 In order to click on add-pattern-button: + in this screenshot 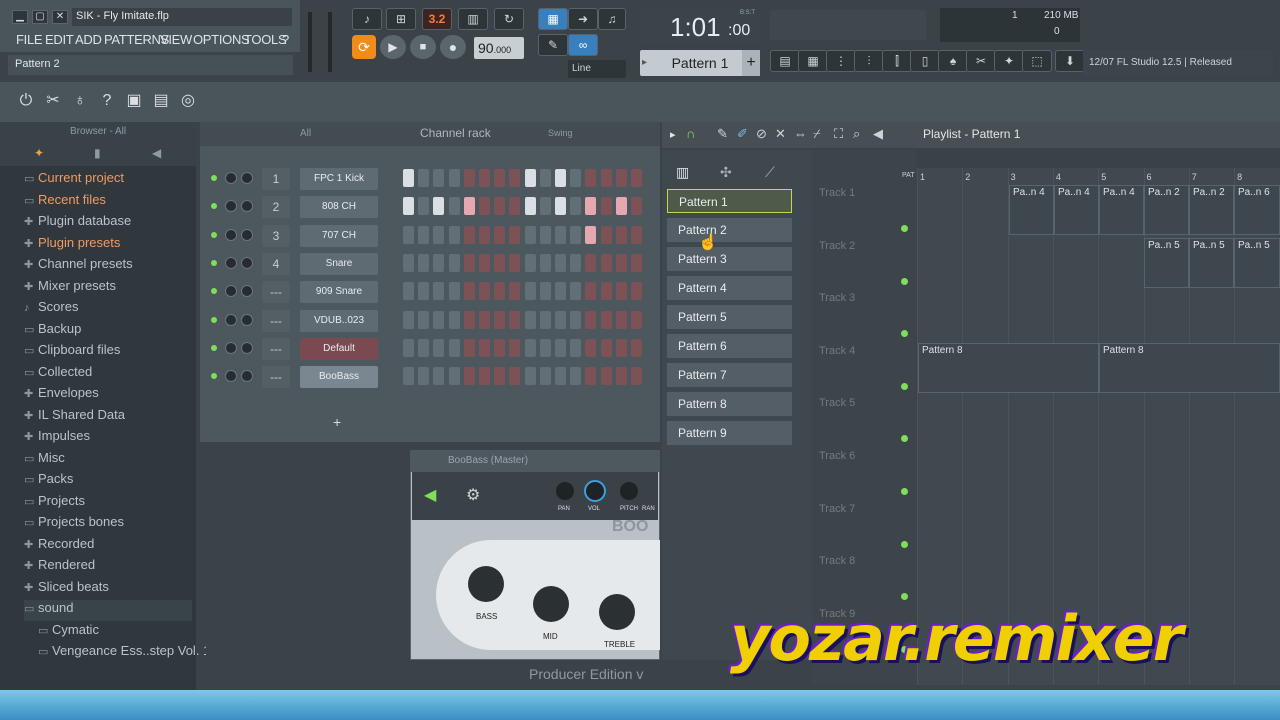, I will do `click(751, 63)`.